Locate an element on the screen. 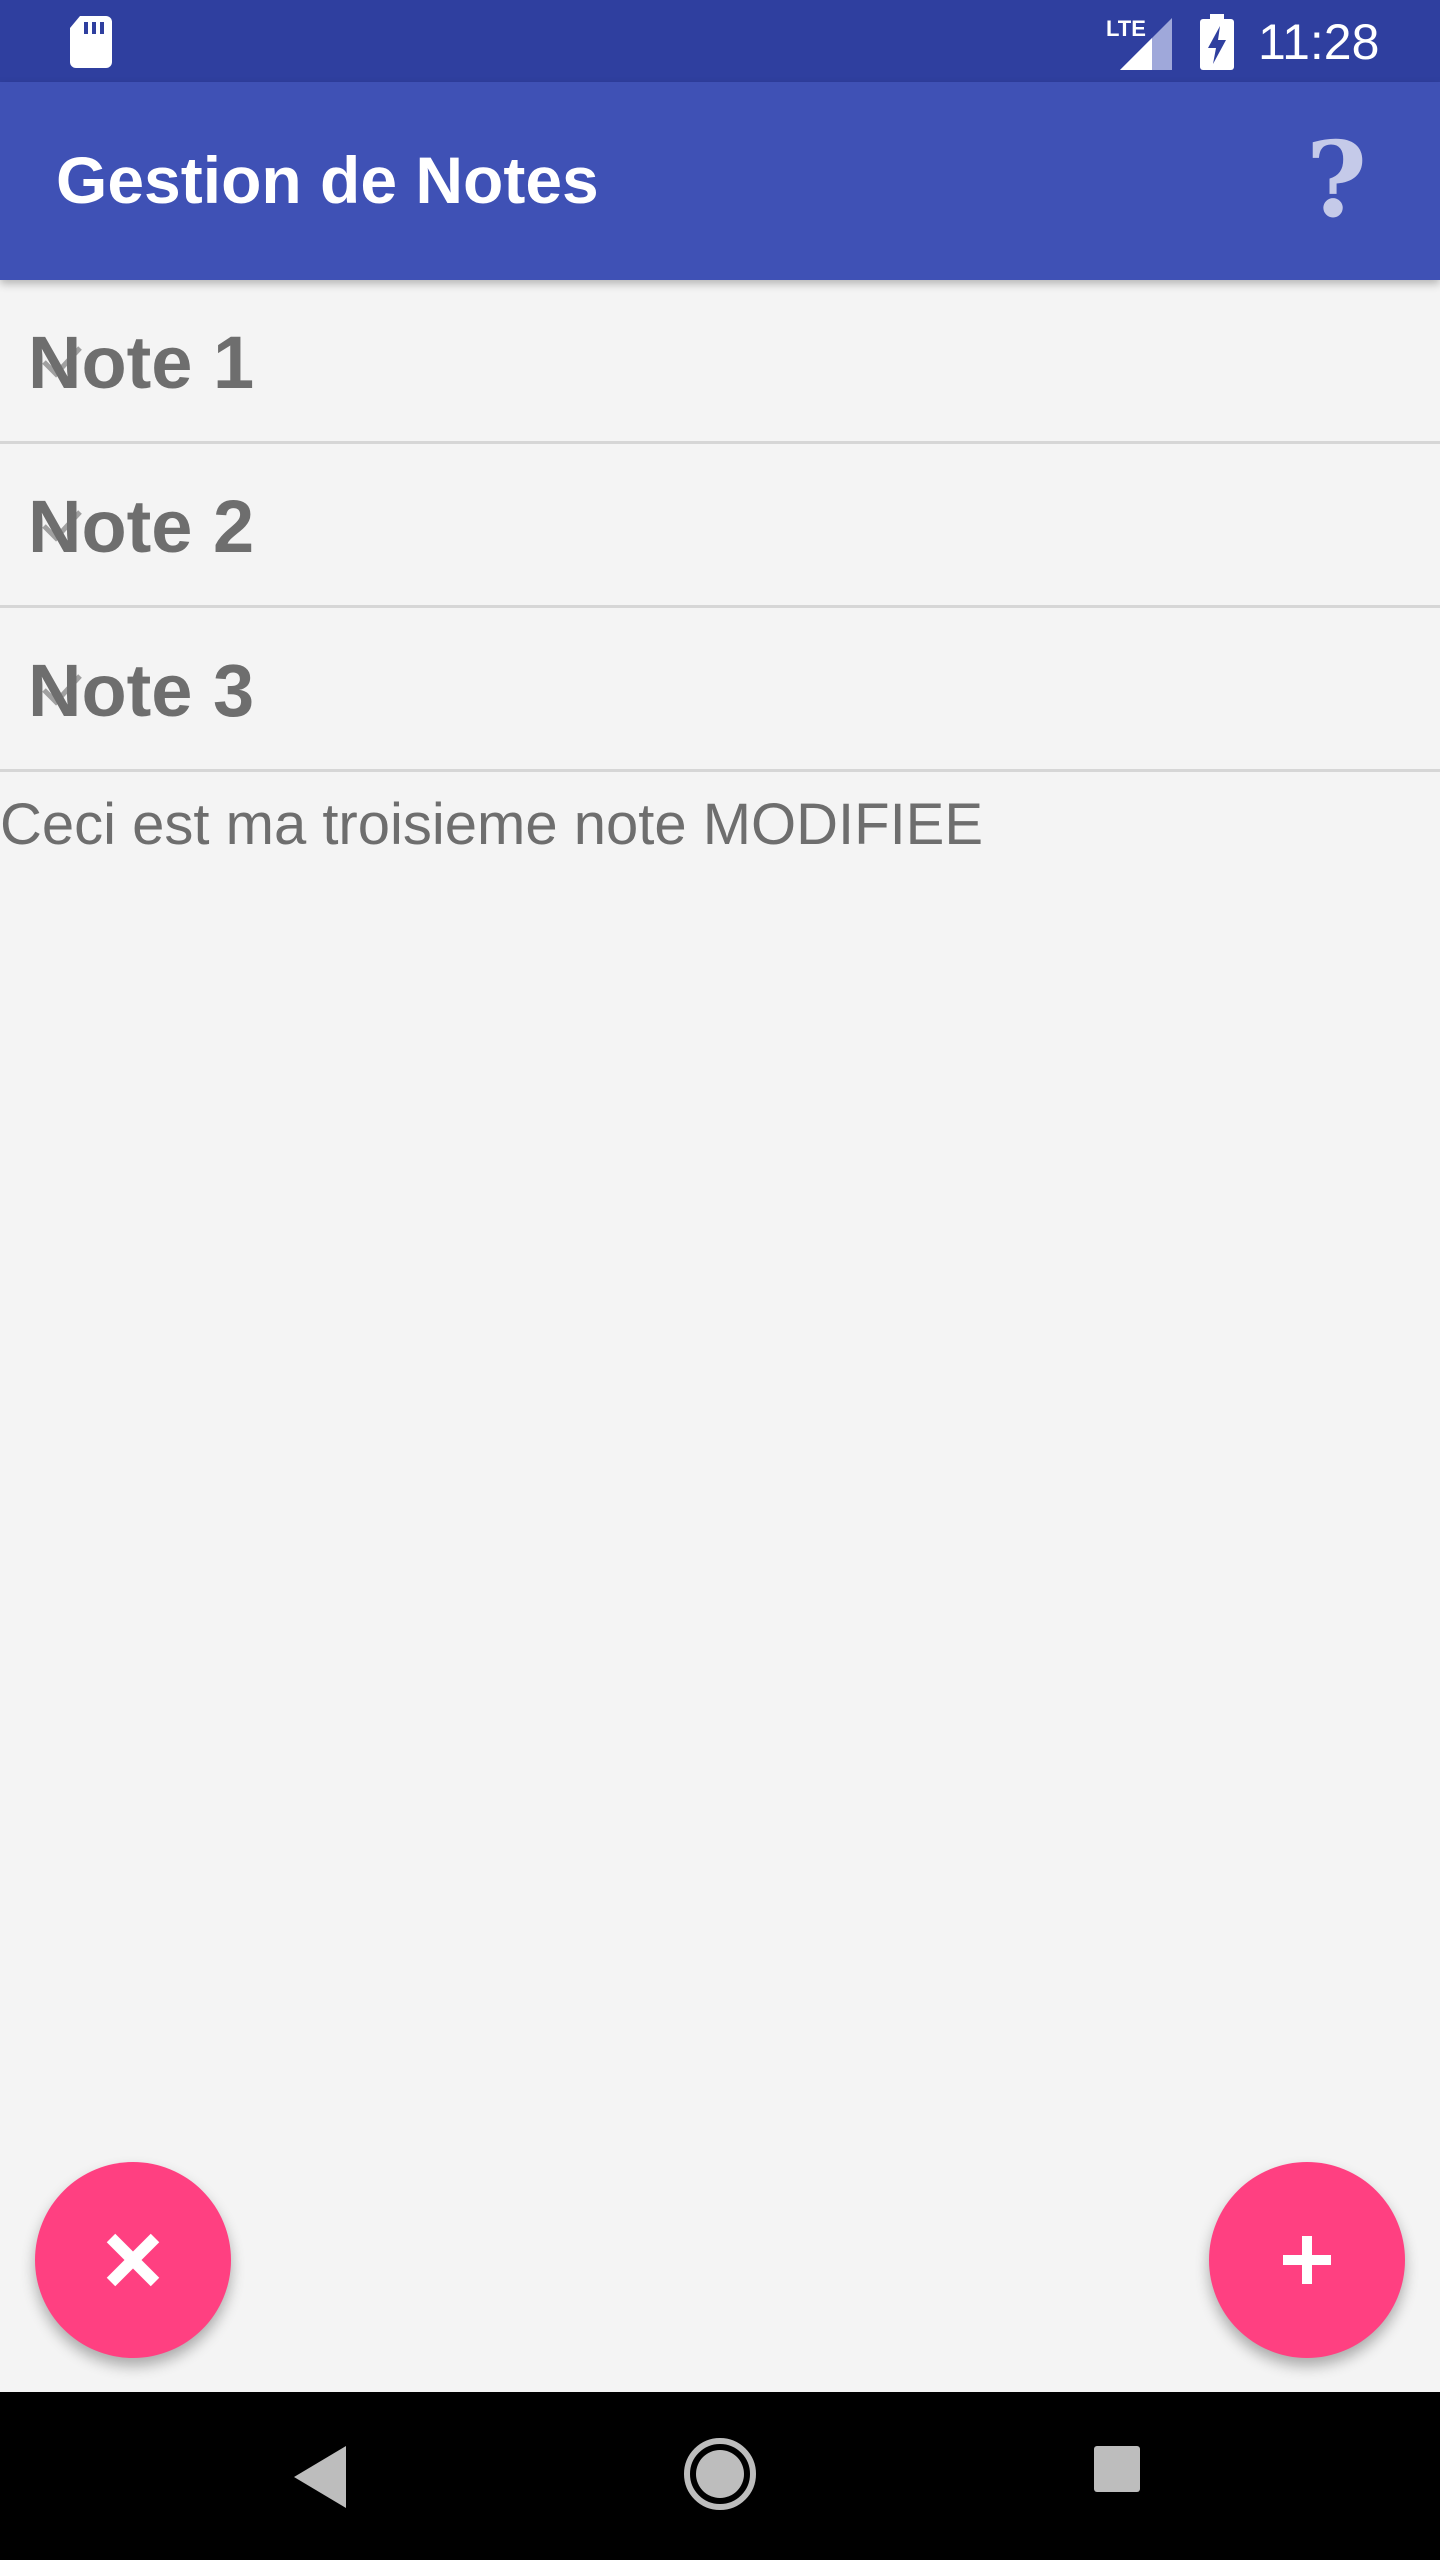 The image size is (1440, 2560). app-bar: Gestion de Notes ? is located at coordinates (720, 181).